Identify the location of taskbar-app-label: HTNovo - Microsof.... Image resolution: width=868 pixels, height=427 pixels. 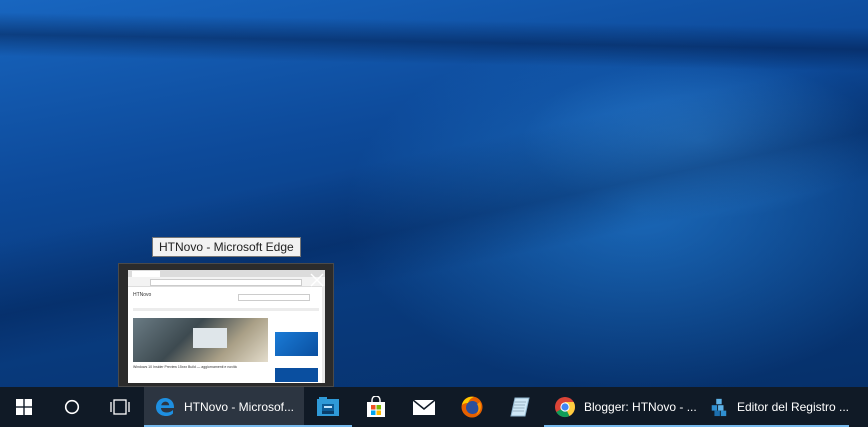
(239, 407).